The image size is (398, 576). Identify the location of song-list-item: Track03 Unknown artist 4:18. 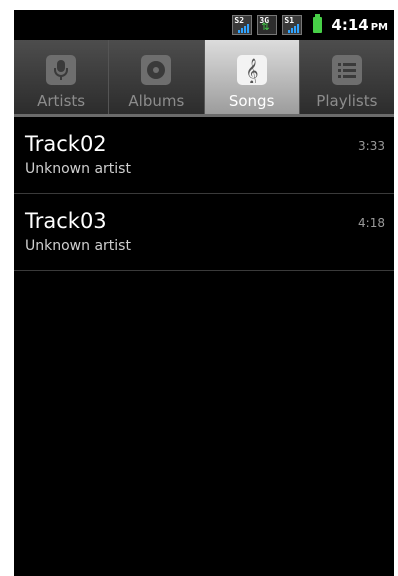
(204, 232).